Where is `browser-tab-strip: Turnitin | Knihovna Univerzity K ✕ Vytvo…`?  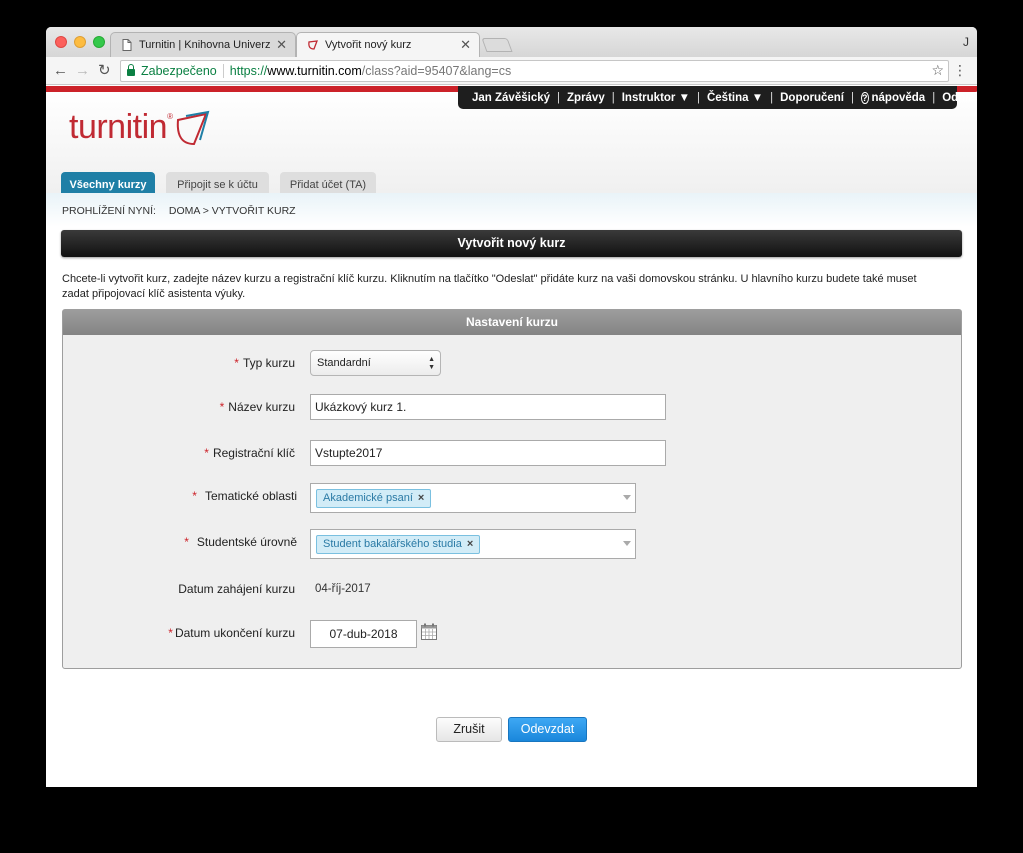 browser-tab-strip: Turnitin | Knihovna Univerzity K ✕ Vytvo… is located at coordinates (511, 42).